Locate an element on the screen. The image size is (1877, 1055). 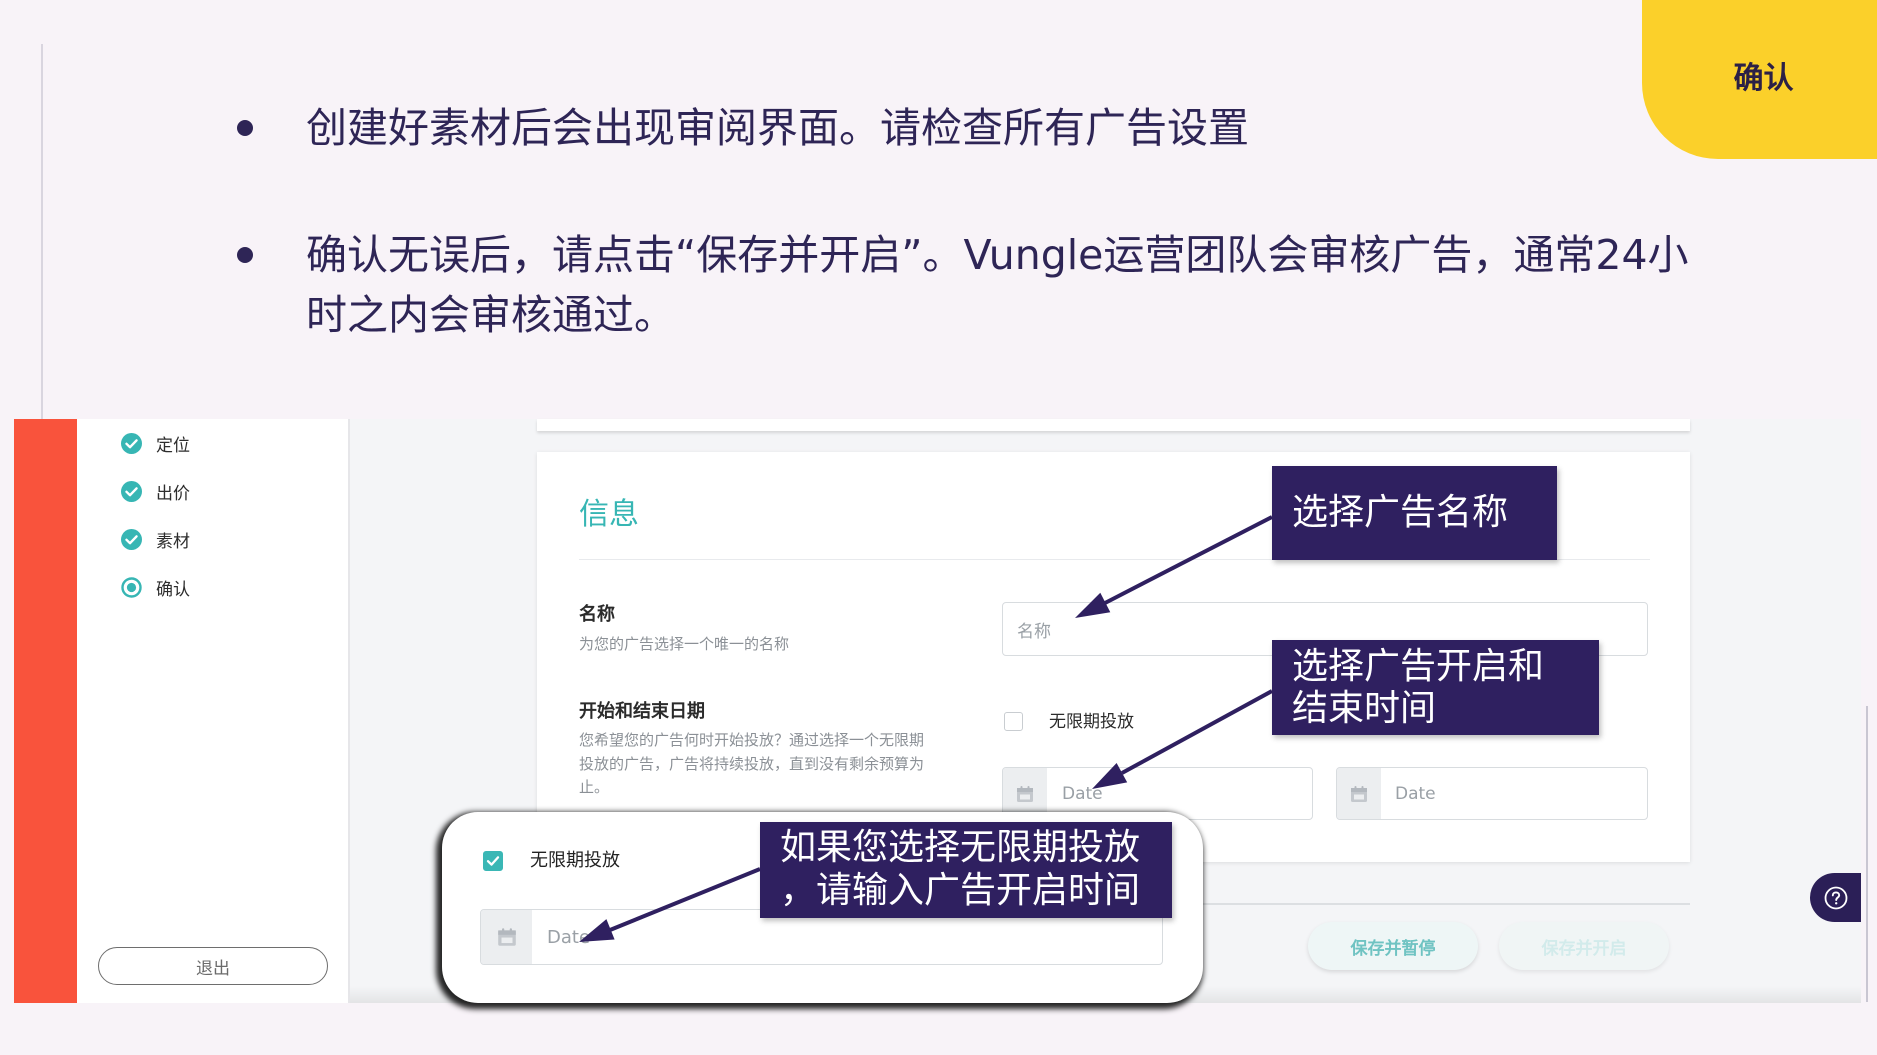
callout-text: ，请输入广告开启时间 is located at coordinates (960, 890).